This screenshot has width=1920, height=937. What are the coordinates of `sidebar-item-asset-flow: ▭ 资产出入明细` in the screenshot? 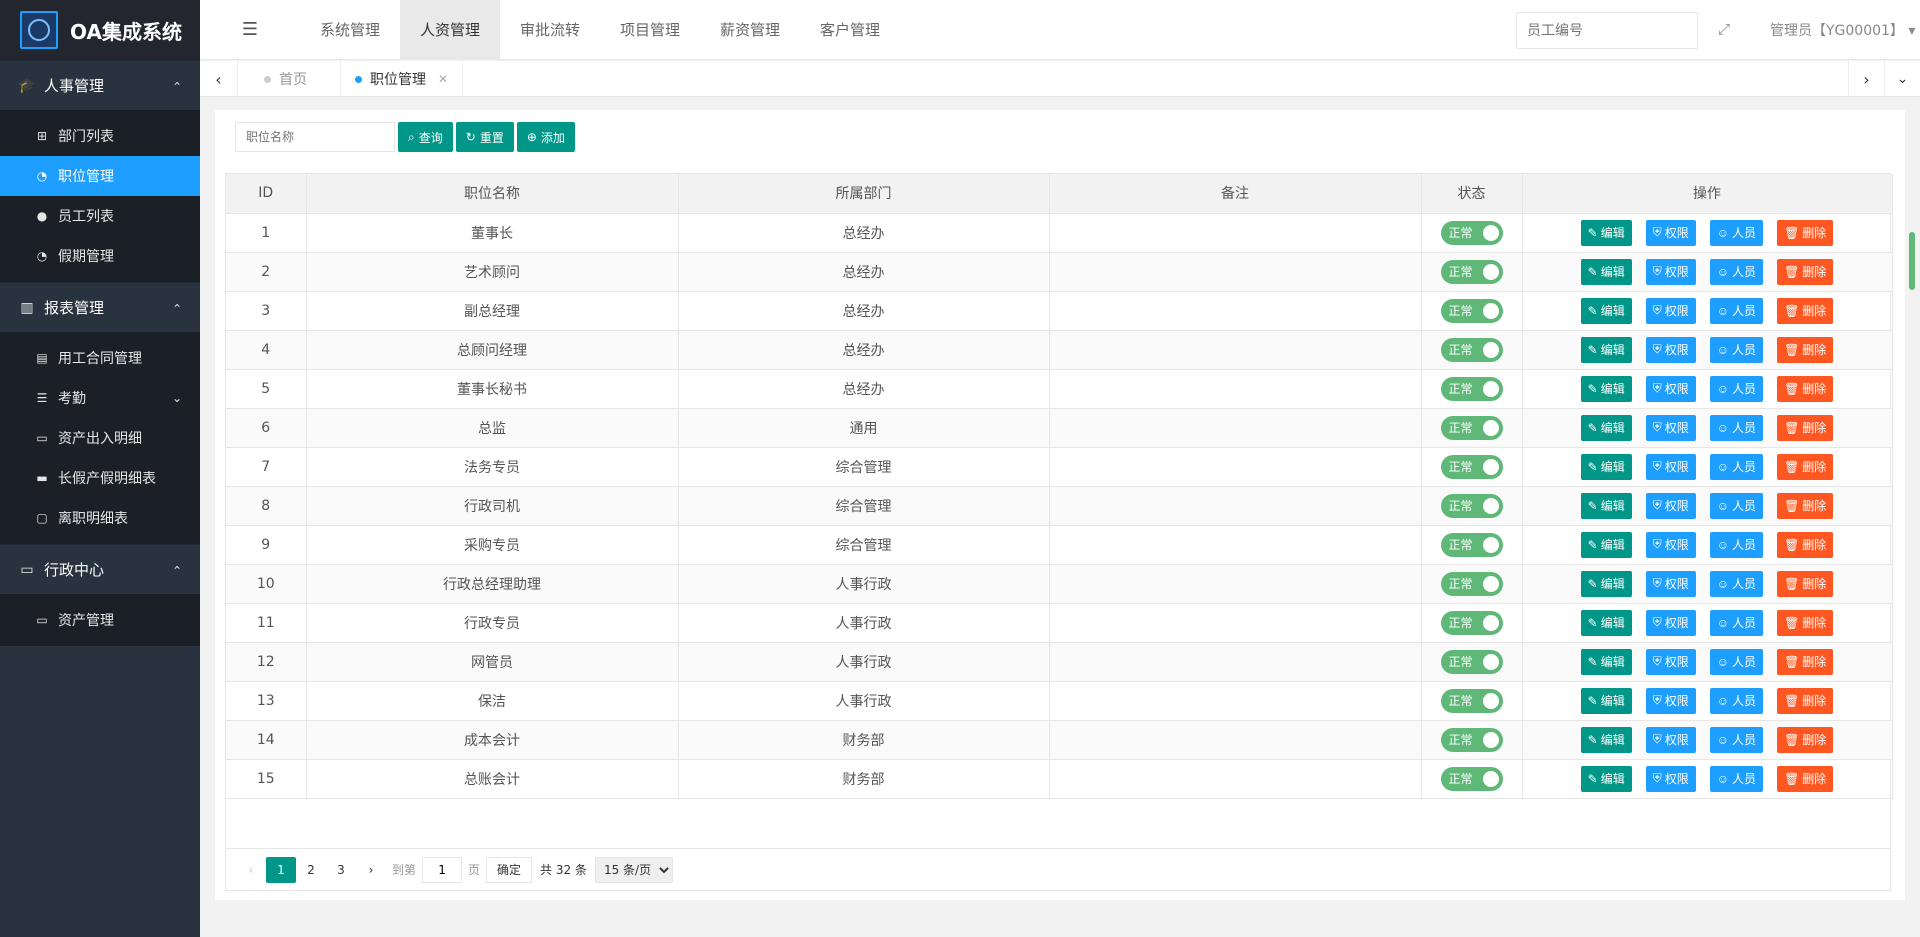 It's located at (100, 438).